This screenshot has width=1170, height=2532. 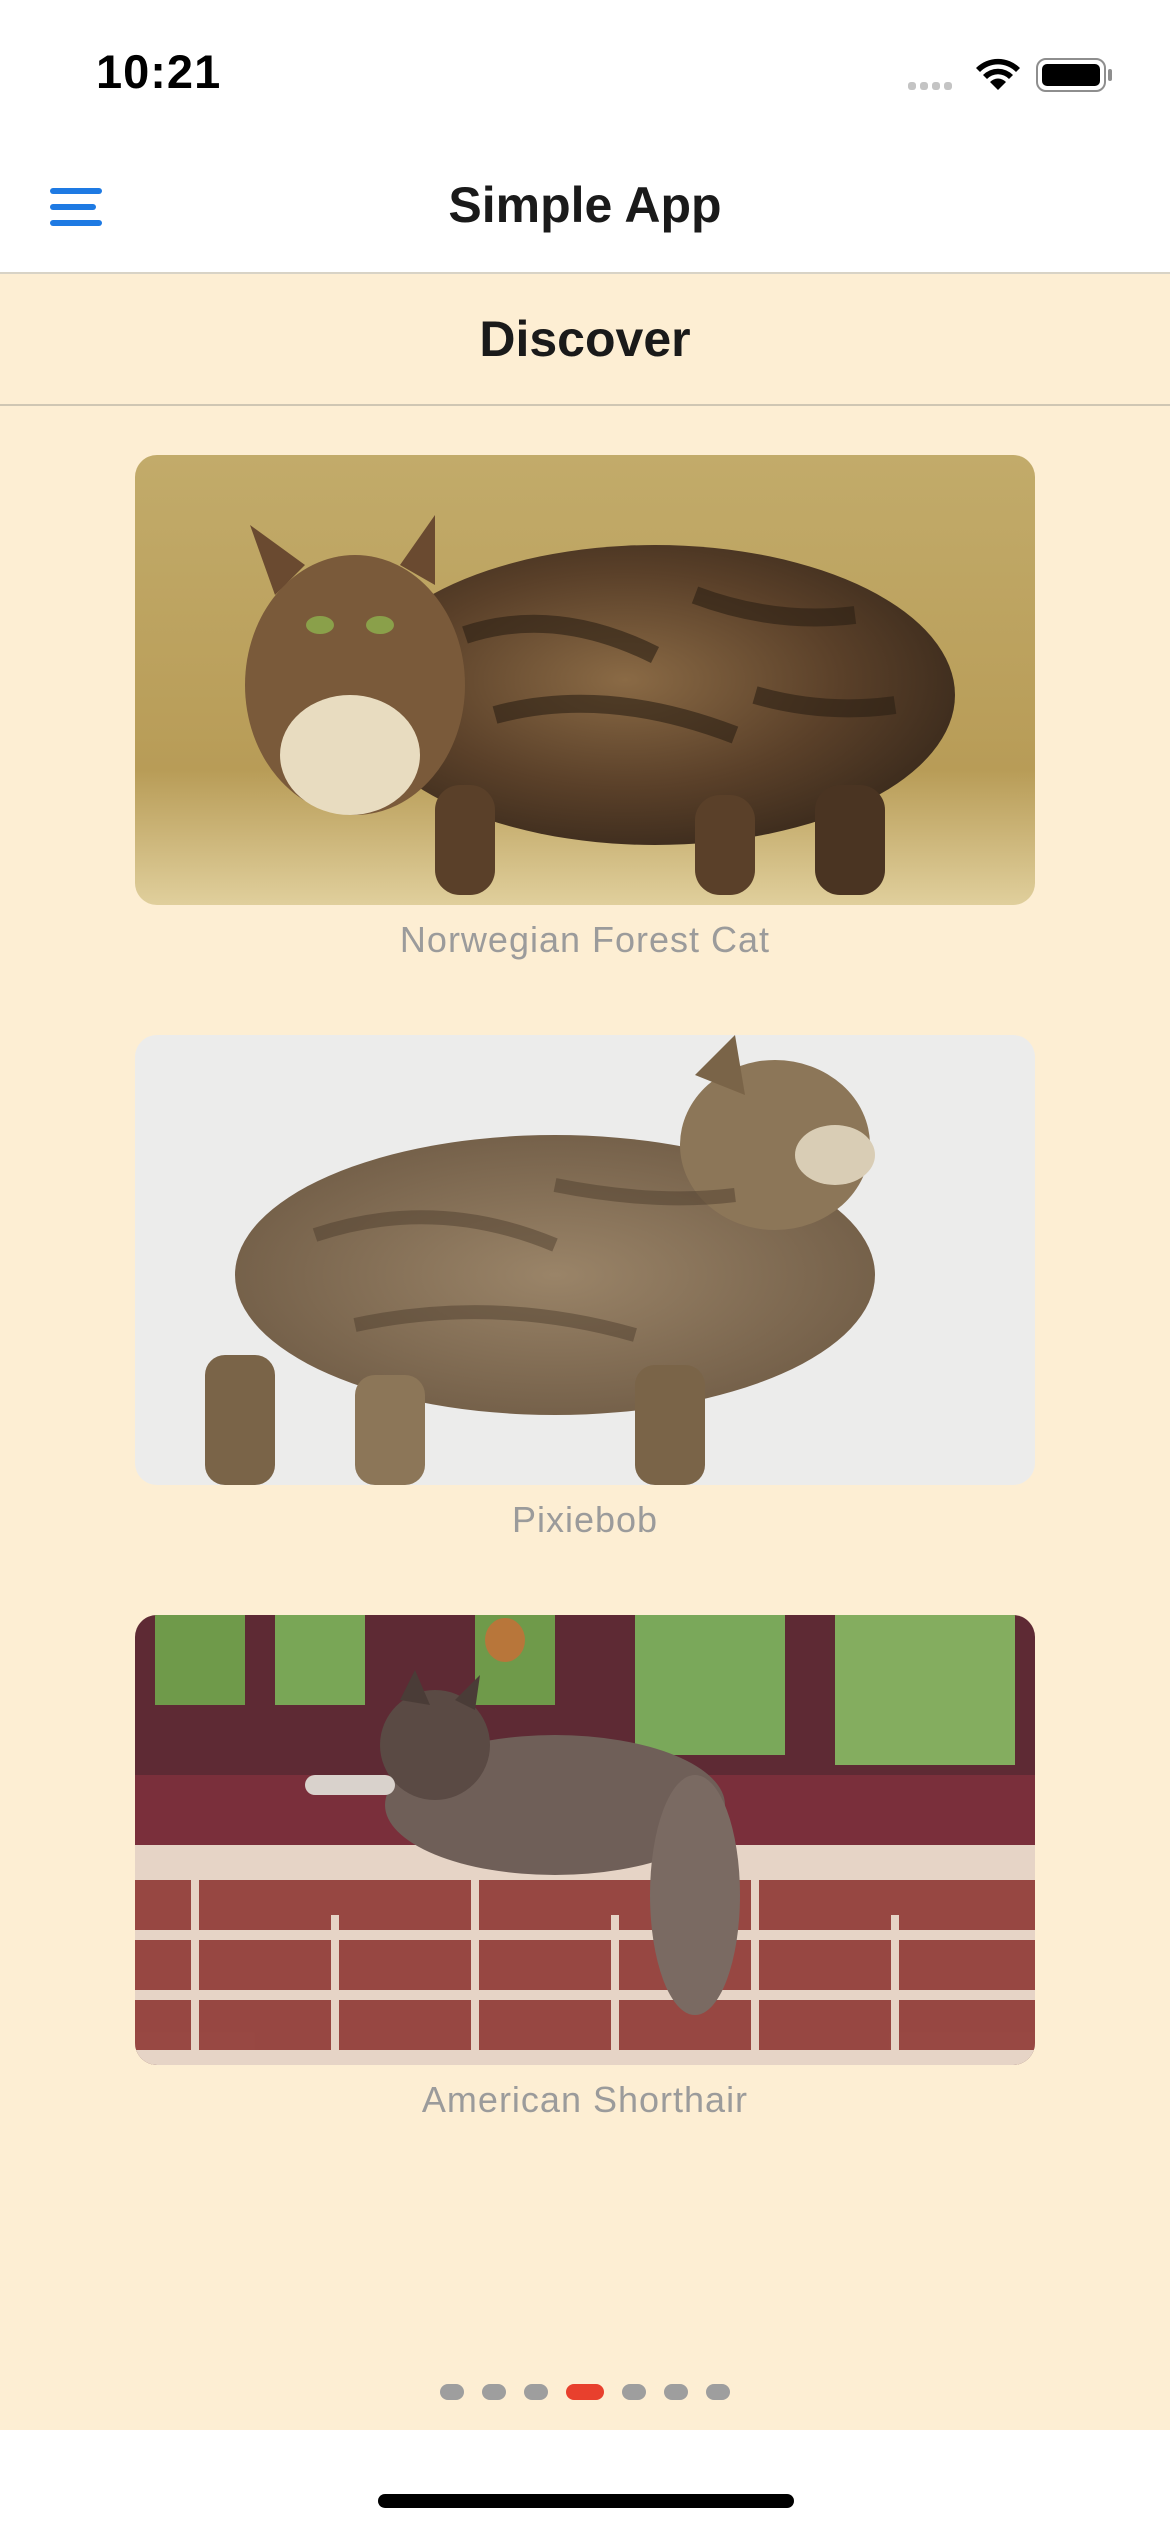 I want to click on cat-caption: American Shorthair, so click(x=585, y=2099).